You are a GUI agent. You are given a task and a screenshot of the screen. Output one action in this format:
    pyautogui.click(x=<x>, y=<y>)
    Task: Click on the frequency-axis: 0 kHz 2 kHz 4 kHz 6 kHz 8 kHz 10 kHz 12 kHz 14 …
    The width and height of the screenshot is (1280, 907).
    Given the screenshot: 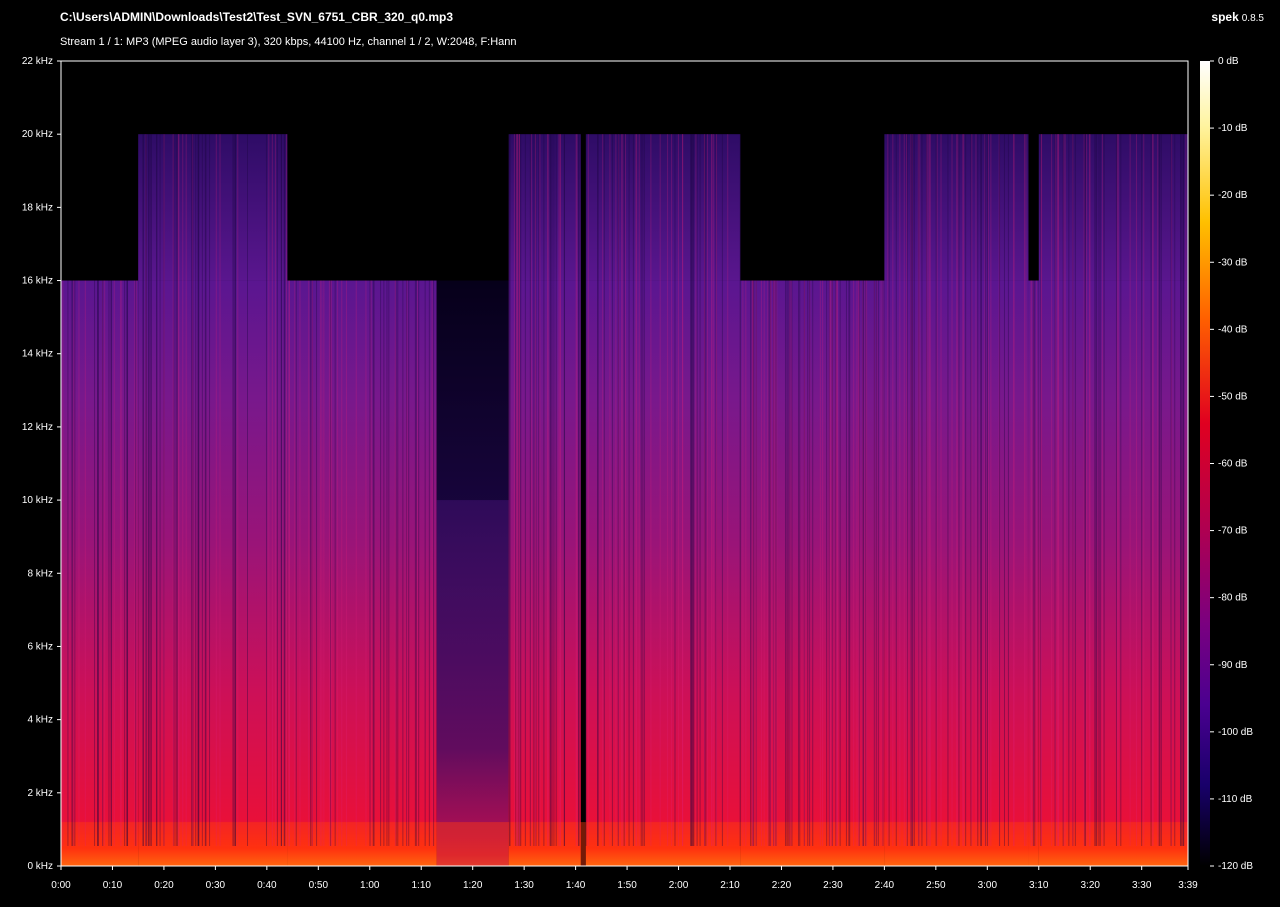 What is the action you would take?
    pyautogui.click(x=41, y=464)
    